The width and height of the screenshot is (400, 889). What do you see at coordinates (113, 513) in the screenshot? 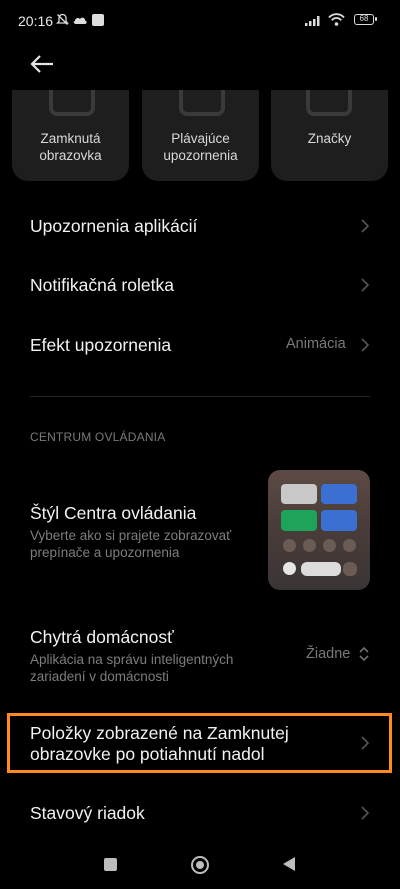
I see `control-center-style-row: Štýl Centra ovládania` at bounding box center [113, 513].